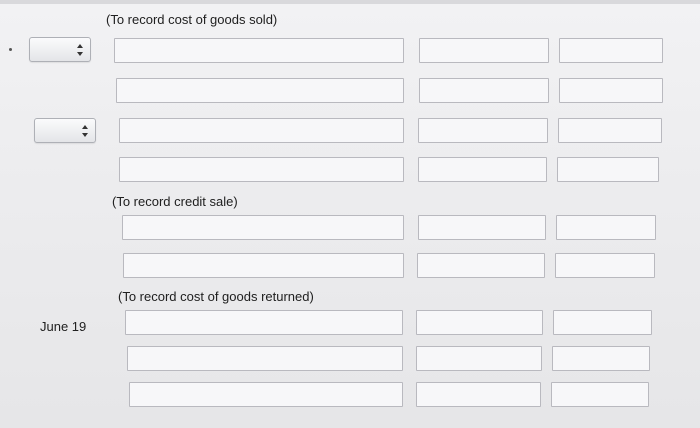  Describe the element at coordinates (10, 49) in the screenshot. I see `row-marker-dot` at that location.